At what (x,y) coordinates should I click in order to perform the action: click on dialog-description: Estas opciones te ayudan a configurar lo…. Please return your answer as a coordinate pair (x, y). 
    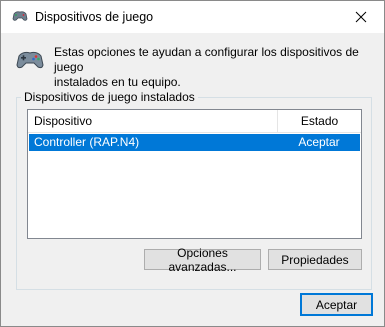
    Looking at the image, I should click on (214, 67).